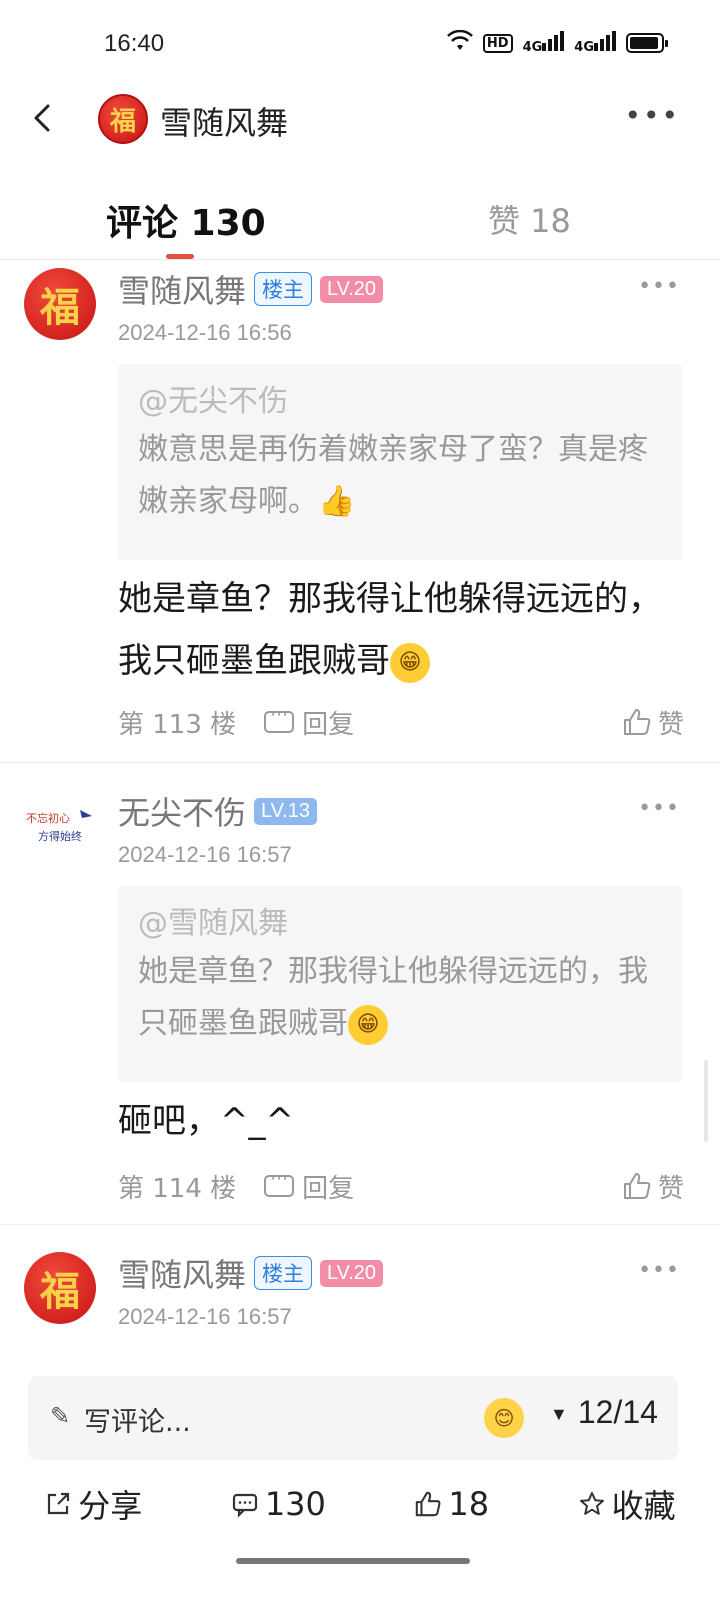 This screenshot has height=1600, width=720. I want to click on name-row: 无尖不伤 LV.13, so click(217, 811).